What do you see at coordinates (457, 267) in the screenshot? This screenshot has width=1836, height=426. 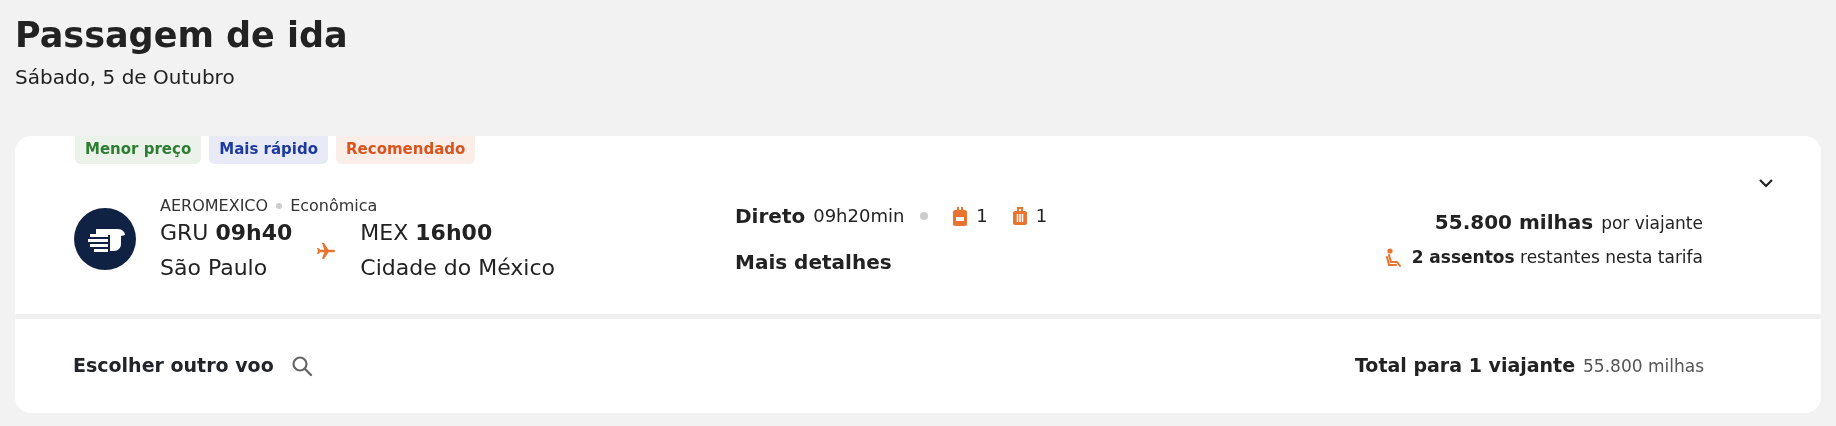 I see `arrival-city: Cidade do México` at bounding box center [457, 267].